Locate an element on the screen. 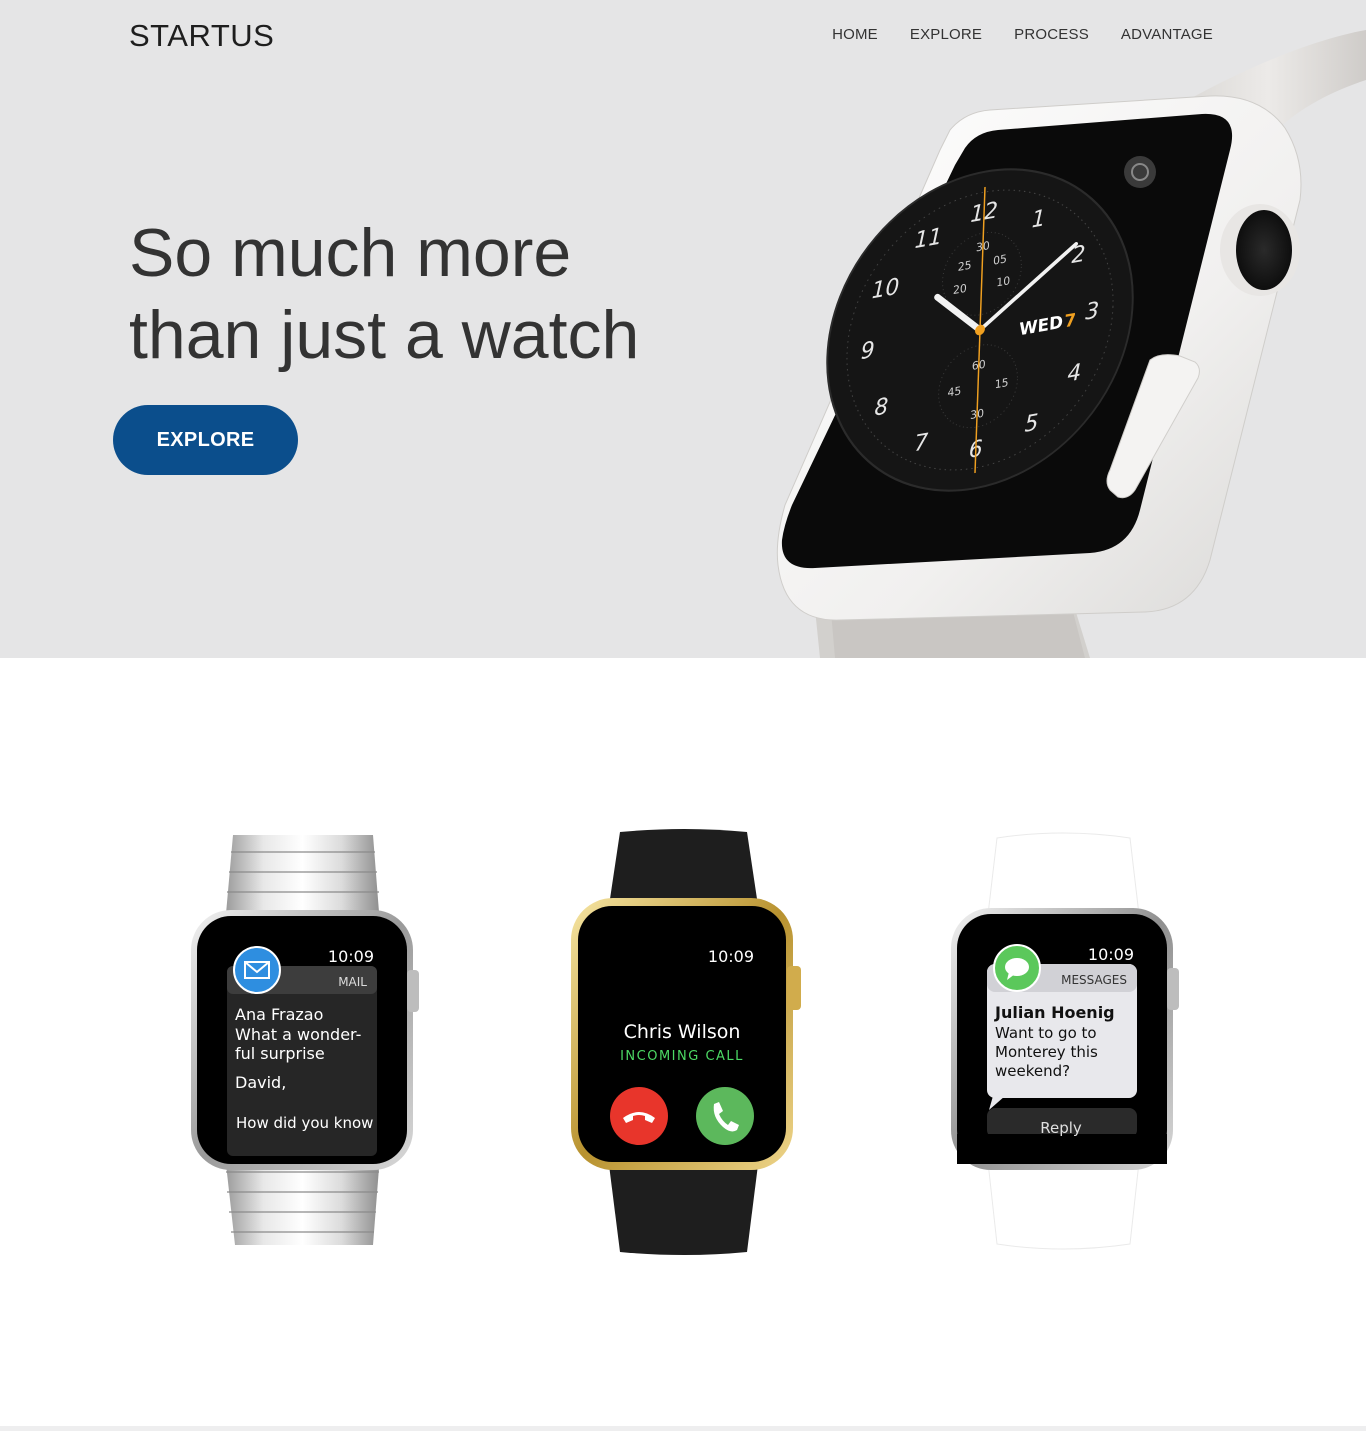 Image resolution: width=1366 pixels, height=1431 pixels. watch2-call-status: INCOMING CALL is located at coordinates (682, 1056).